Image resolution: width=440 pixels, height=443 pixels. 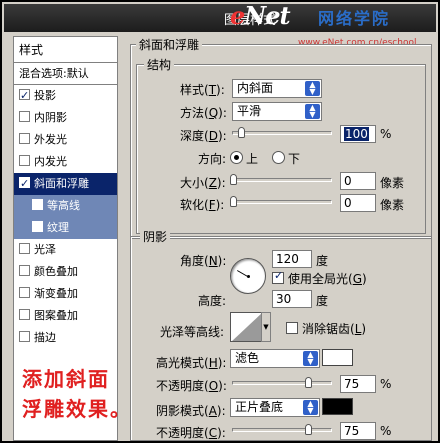 I want to click on shadow-opacity-slider, so click(x=282, y=429).